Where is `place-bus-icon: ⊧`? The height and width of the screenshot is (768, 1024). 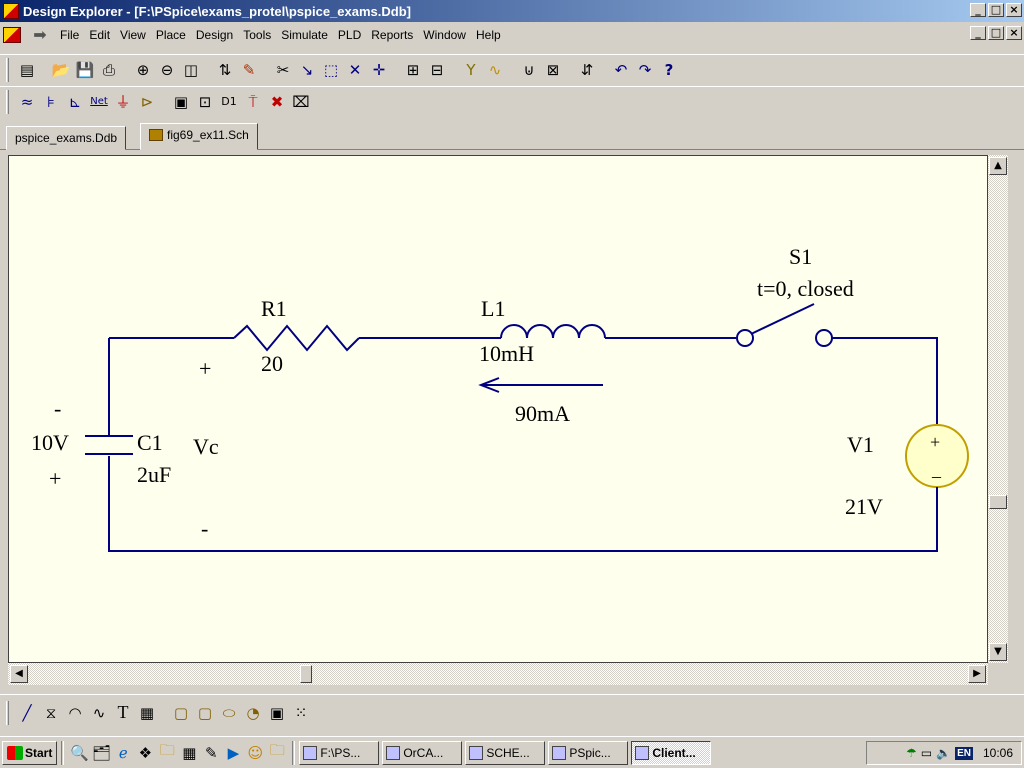 place-bus-icon: ⊧ is located at coordinates (51, 102).